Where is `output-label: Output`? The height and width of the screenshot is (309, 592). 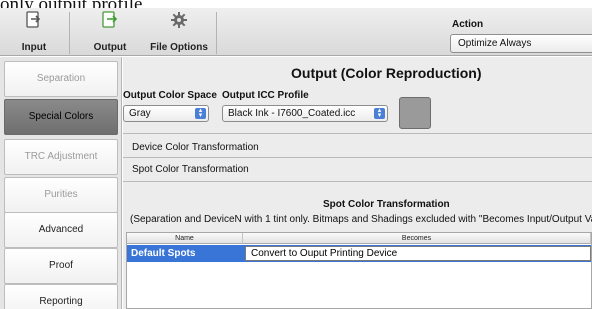 output-label: Output is located at coordinates (110, 47).